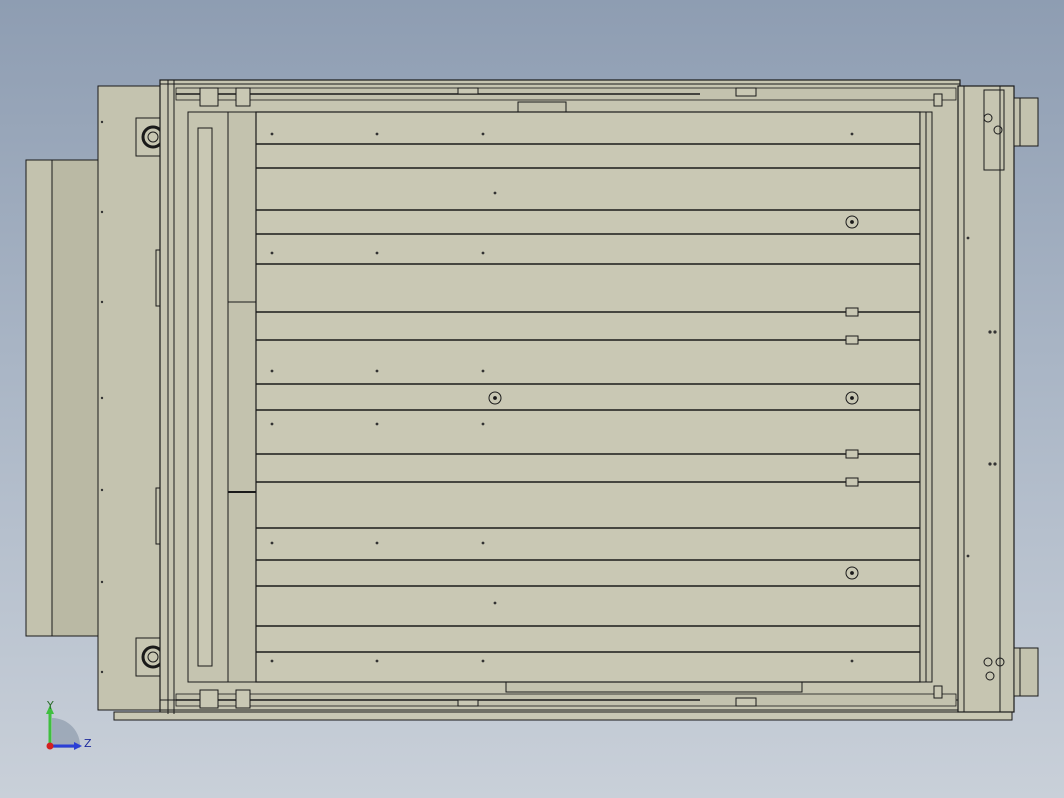  I want to click on x-axis-dot, so click(50, 746).